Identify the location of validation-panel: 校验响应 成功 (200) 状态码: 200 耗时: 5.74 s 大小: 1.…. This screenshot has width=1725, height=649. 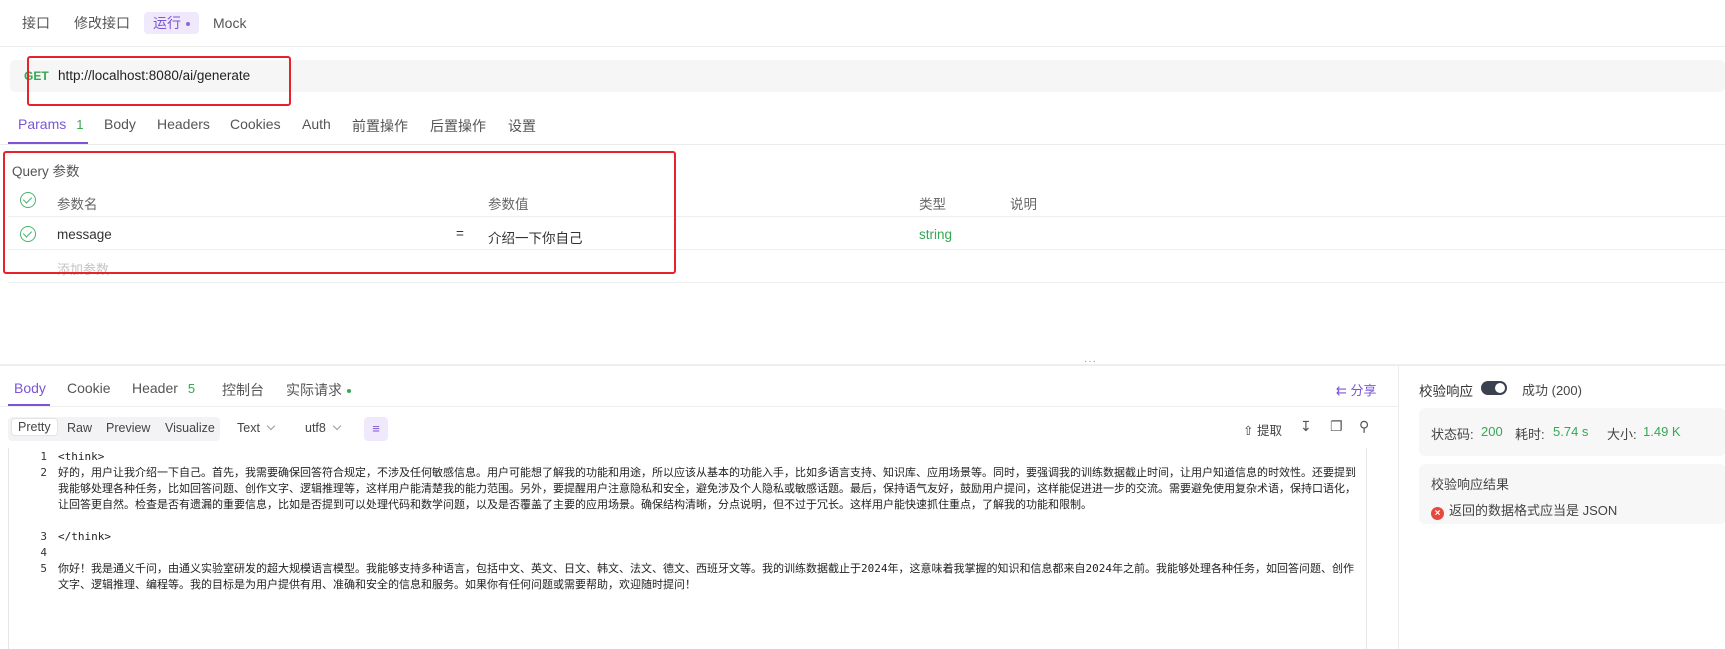
(1561, 507).